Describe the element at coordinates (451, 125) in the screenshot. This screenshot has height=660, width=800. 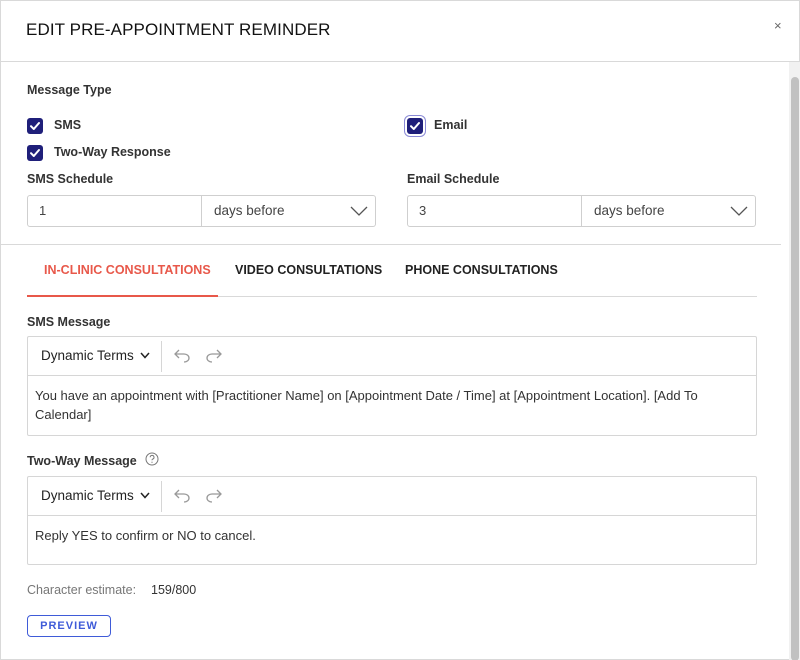
I see `email-checkbox-label: Email` at that location.